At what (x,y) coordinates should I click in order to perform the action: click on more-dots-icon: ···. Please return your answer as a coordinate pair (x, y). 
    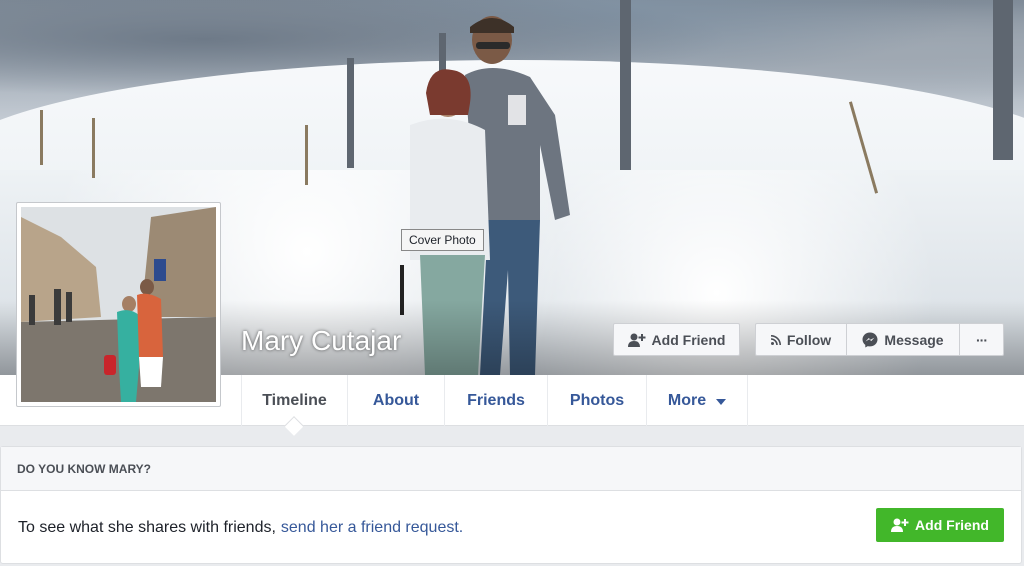
    Looking at the image, I should click on (982, 339).